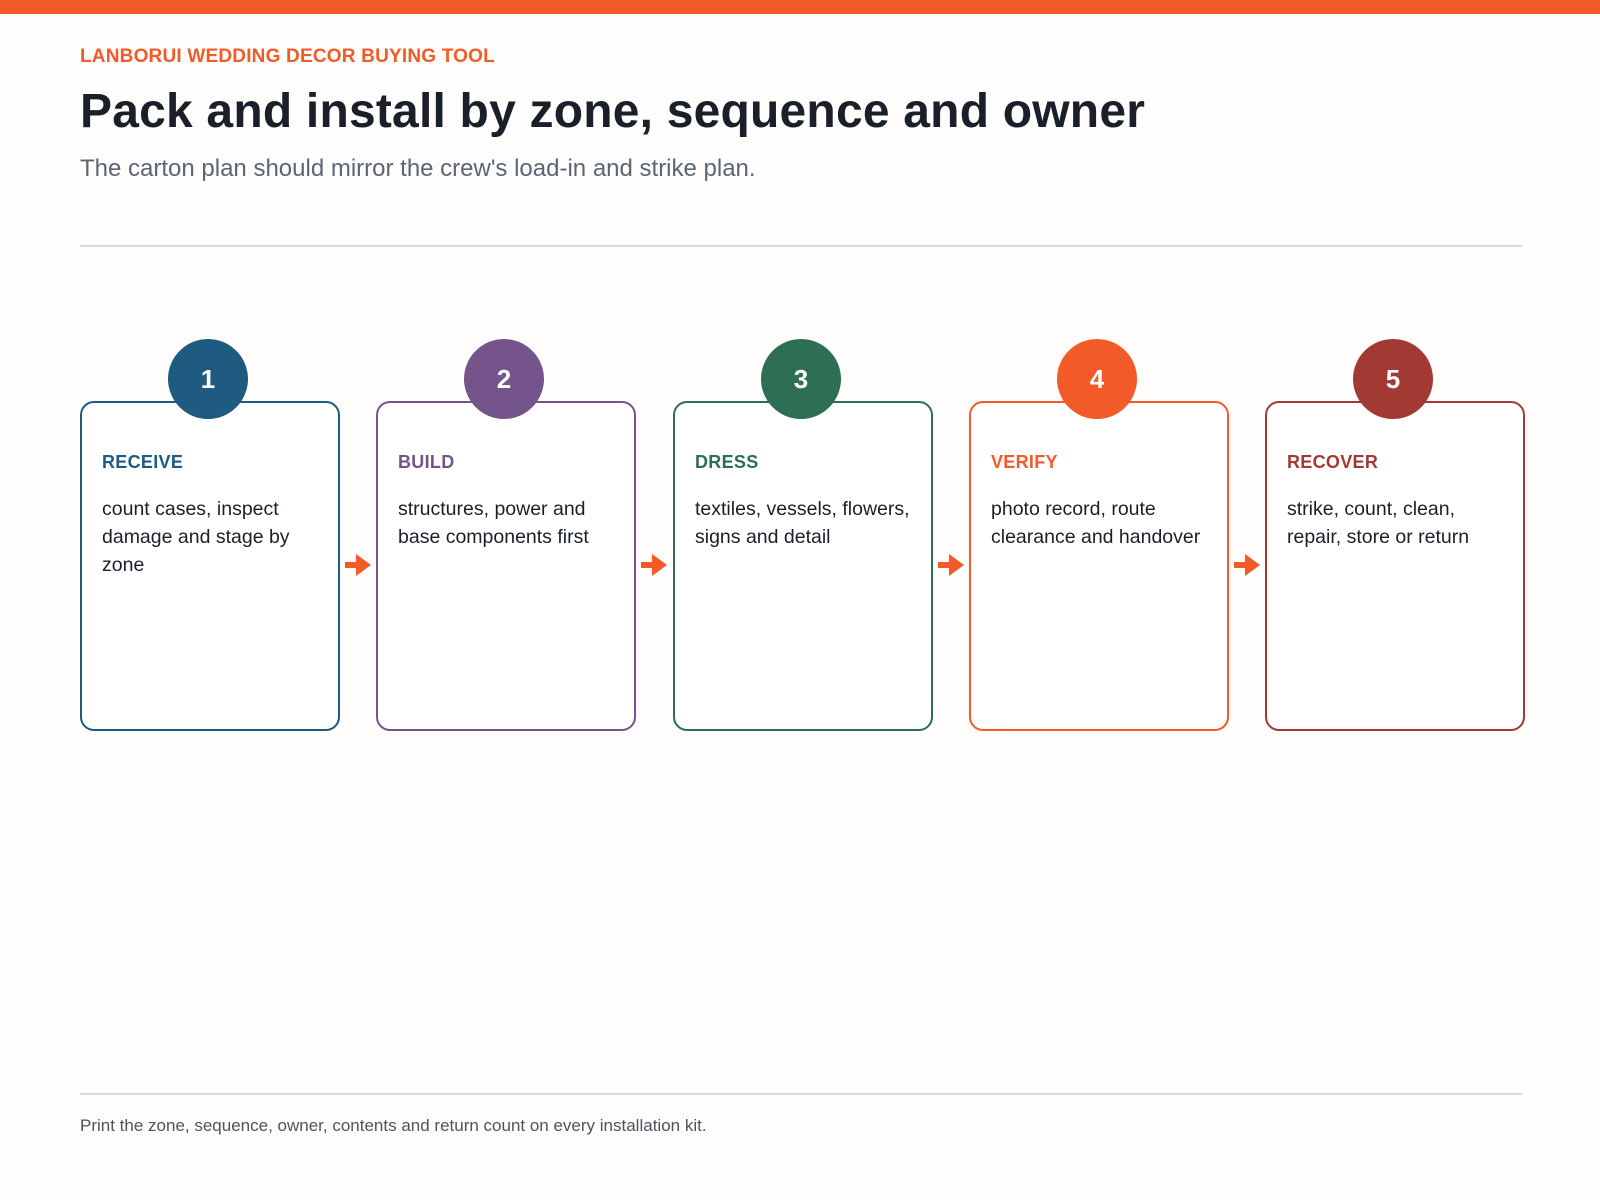  What do you see at coordinates (208, 379) in the screenshot?
I see `step-number-badge: 1` at bounding box center [208, 379].